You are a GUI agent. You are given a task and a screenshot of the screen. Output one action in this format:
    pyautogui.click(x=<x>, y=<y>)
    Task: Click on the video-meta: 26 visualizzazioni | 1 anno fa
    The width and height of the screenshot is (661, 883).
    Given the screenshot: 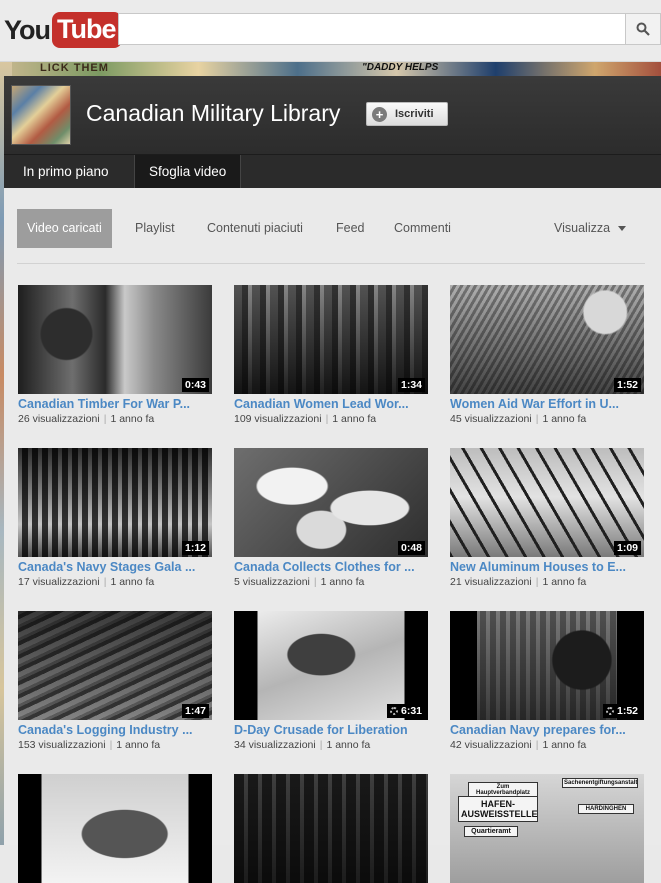 What is the action you would take?
    pyautogui.click(x=86, y=419)
    